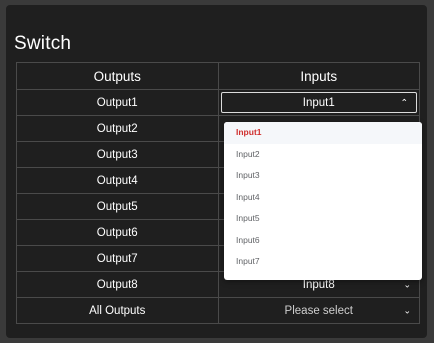  I want to click on all-outputs-placeholder: Please select, so click(318, 310).